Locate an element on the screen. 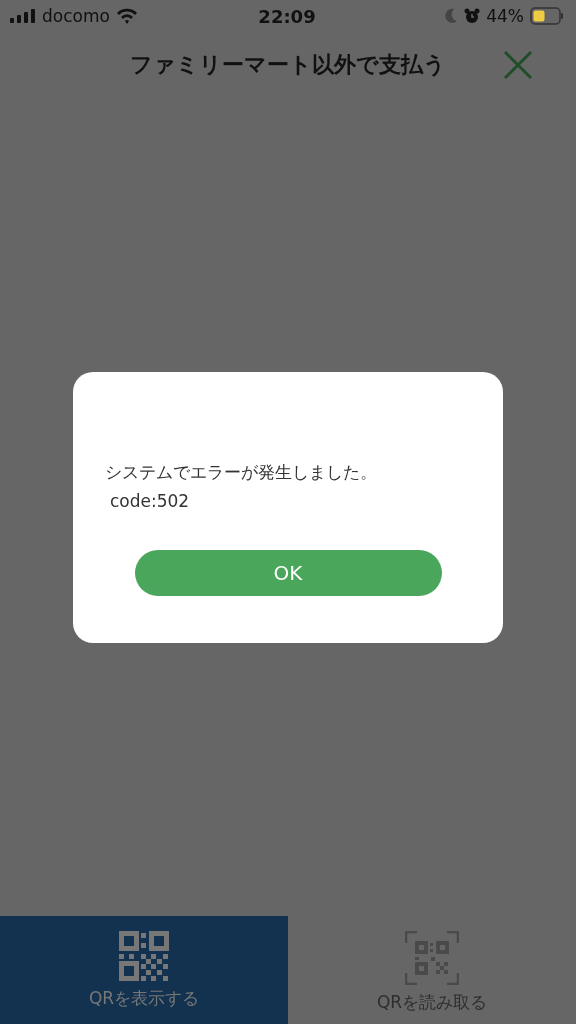  wifi-icon is located at coordinates (126, 16).